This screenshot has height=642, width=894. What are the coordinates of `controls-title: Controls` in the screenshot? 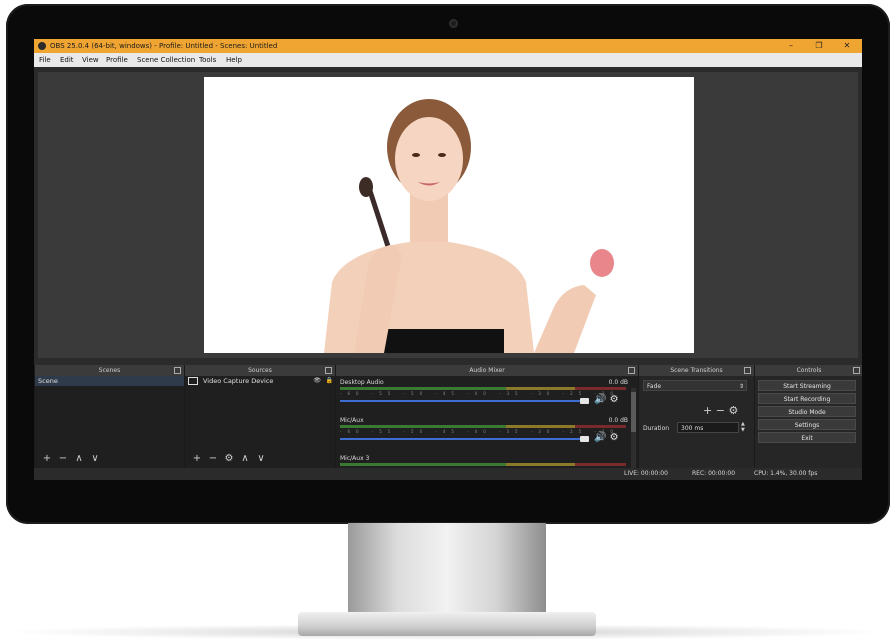 It's located at (809, 370).